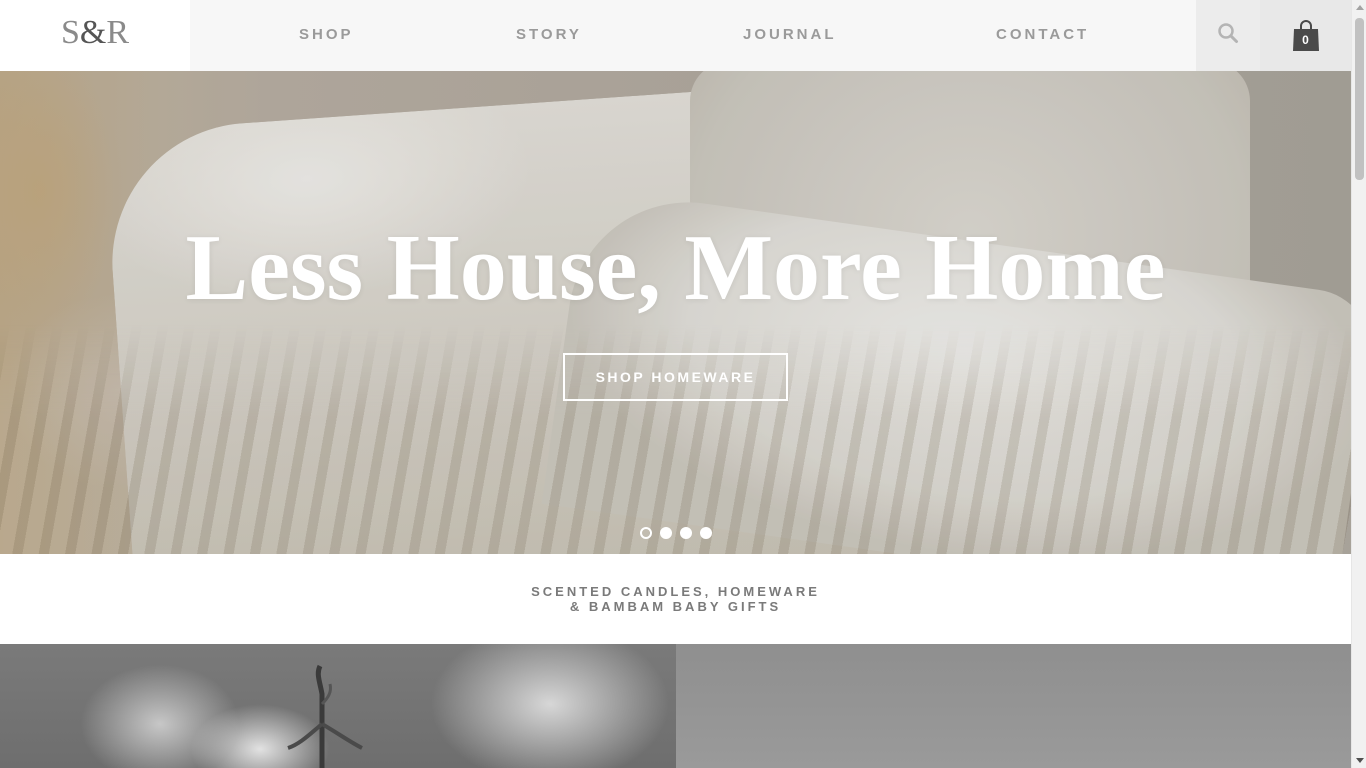  What do you see at coordinates (1042, 34) in the screenshot?
I see `nav-contact: CONTACT` at bounding box center [1042, 34].